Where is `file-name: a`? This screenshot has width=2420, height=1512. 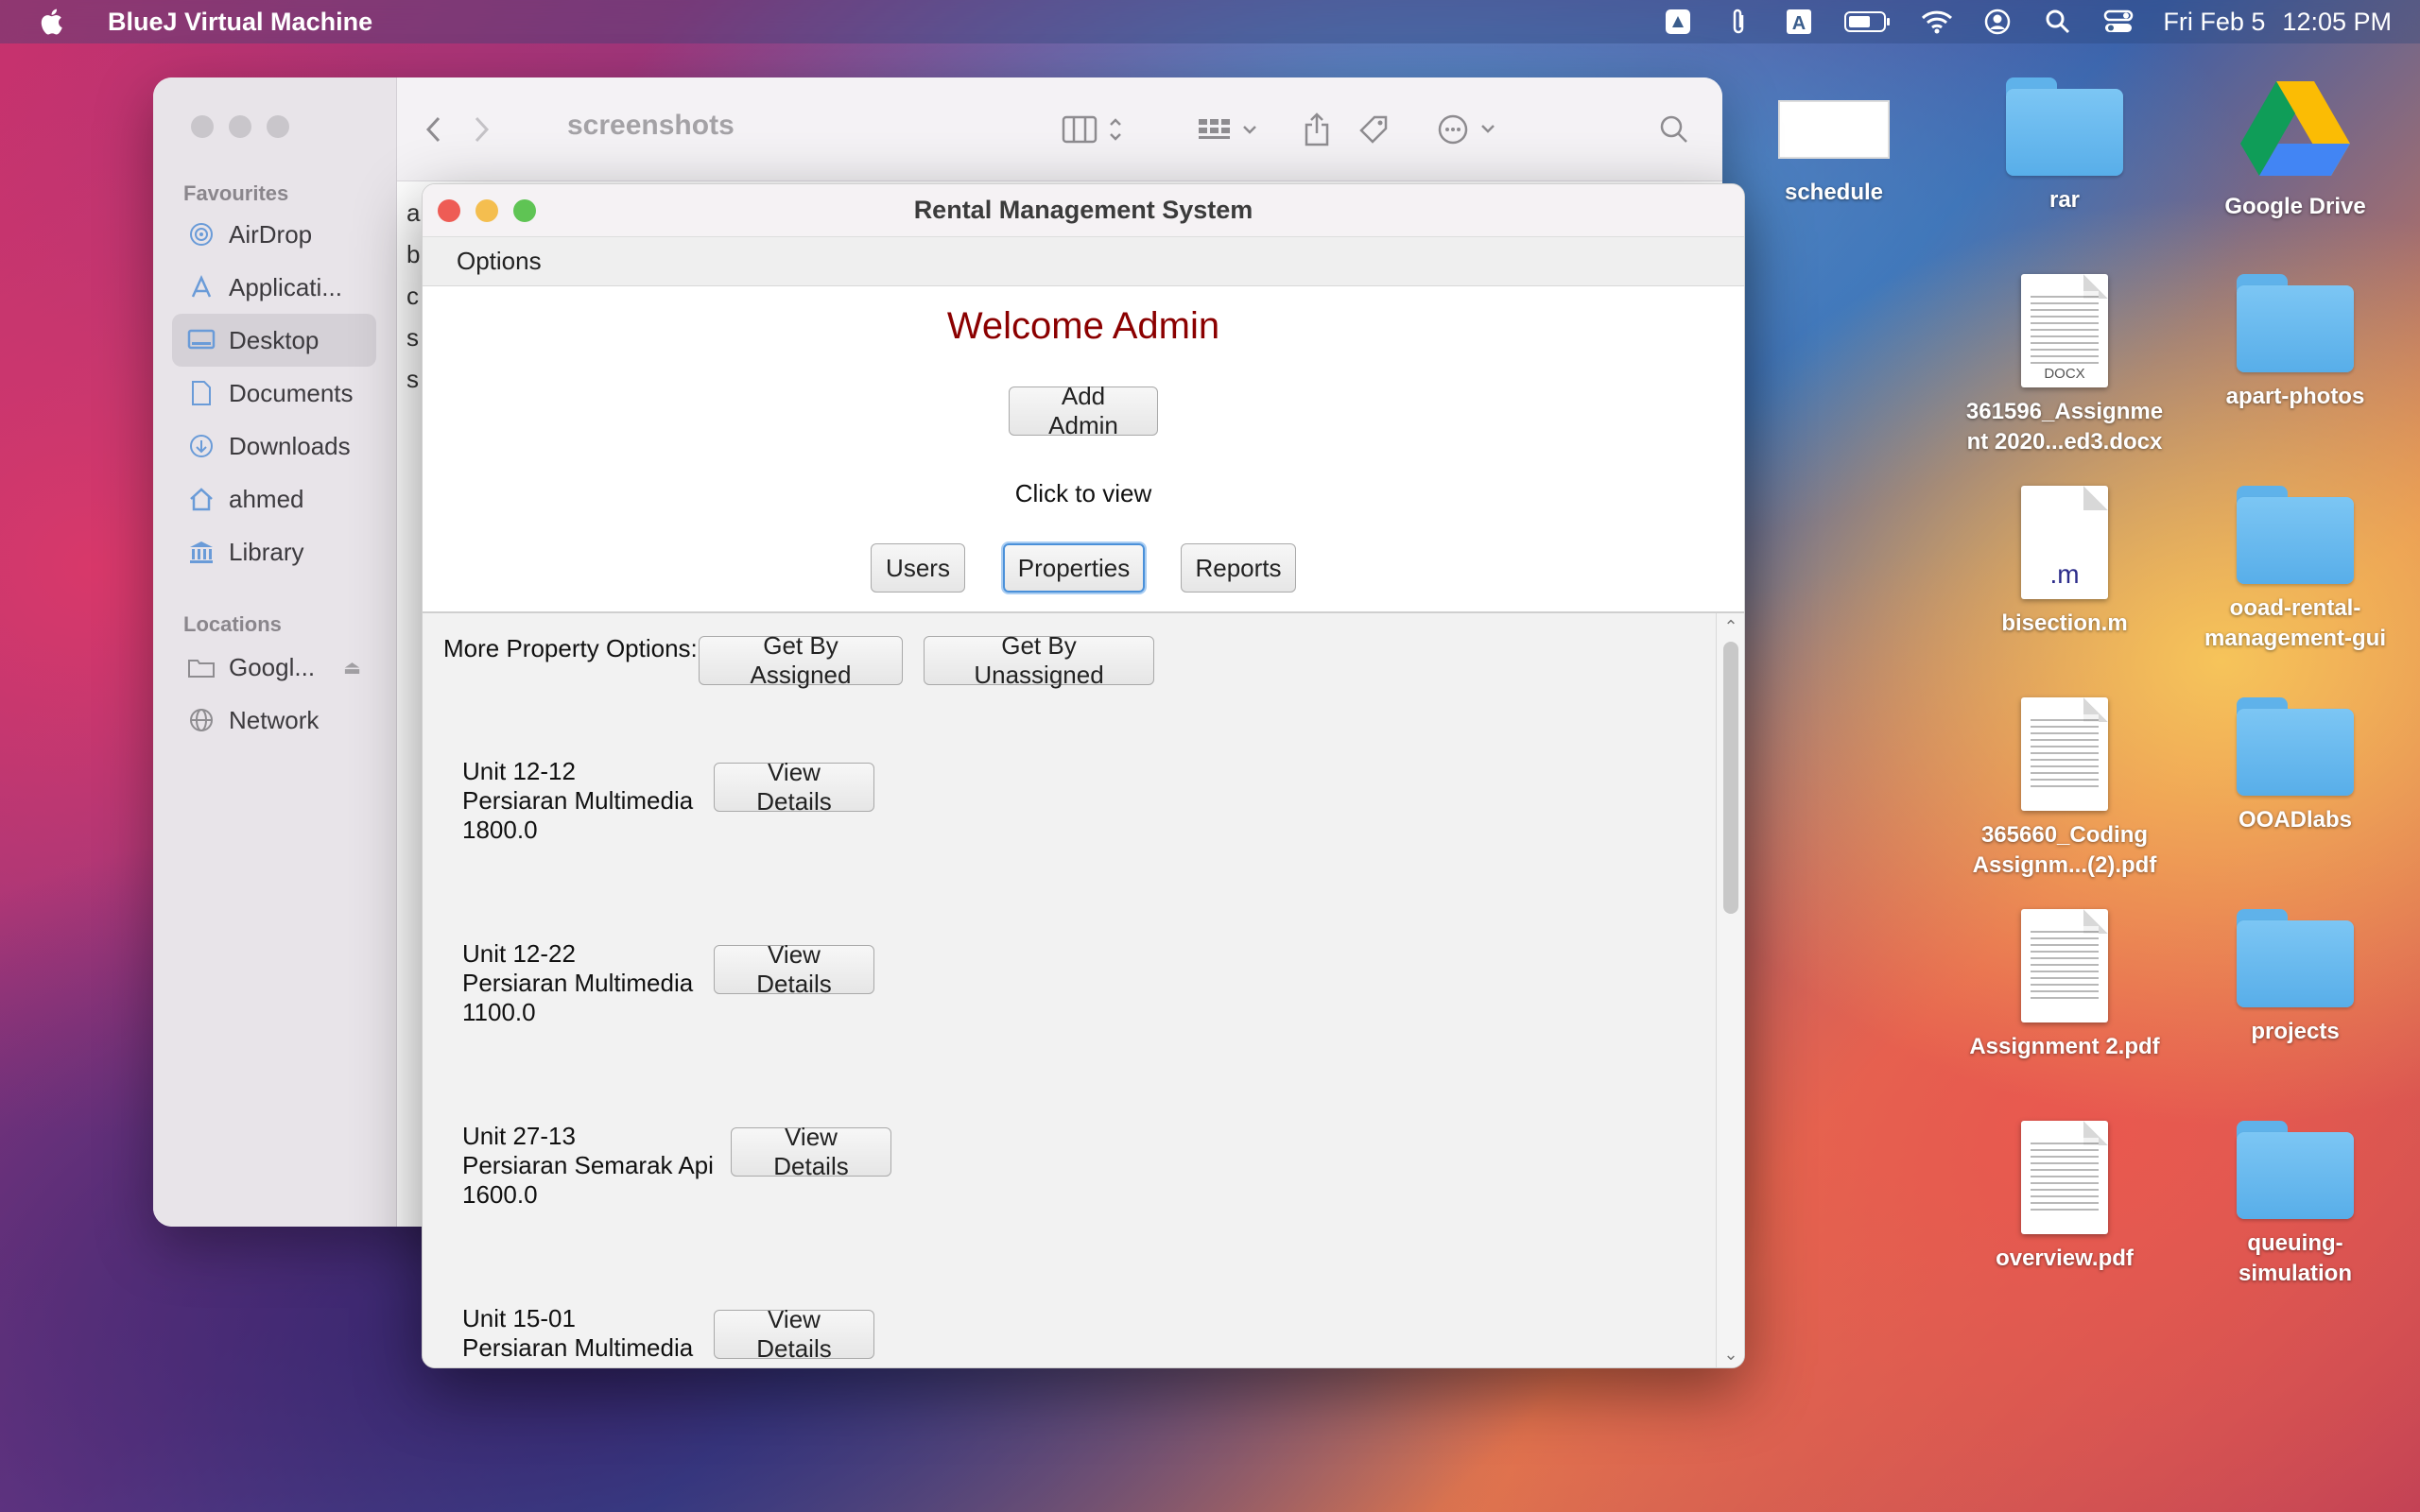 file-name: a is located at coordinates (414, 212).